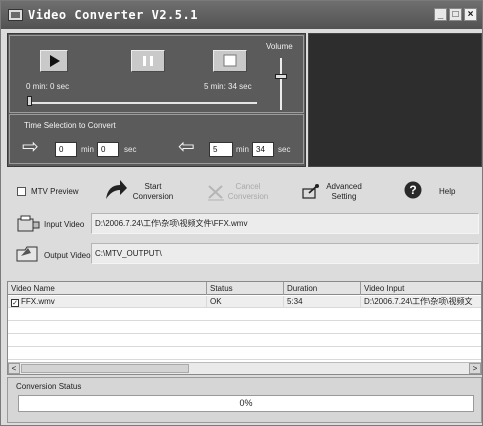 This screenshot has height=426, width=483. Describe the element at coordinates (55, 191) in the screenshot. I see `mtv-preview-label: MTV Preview` at that location.